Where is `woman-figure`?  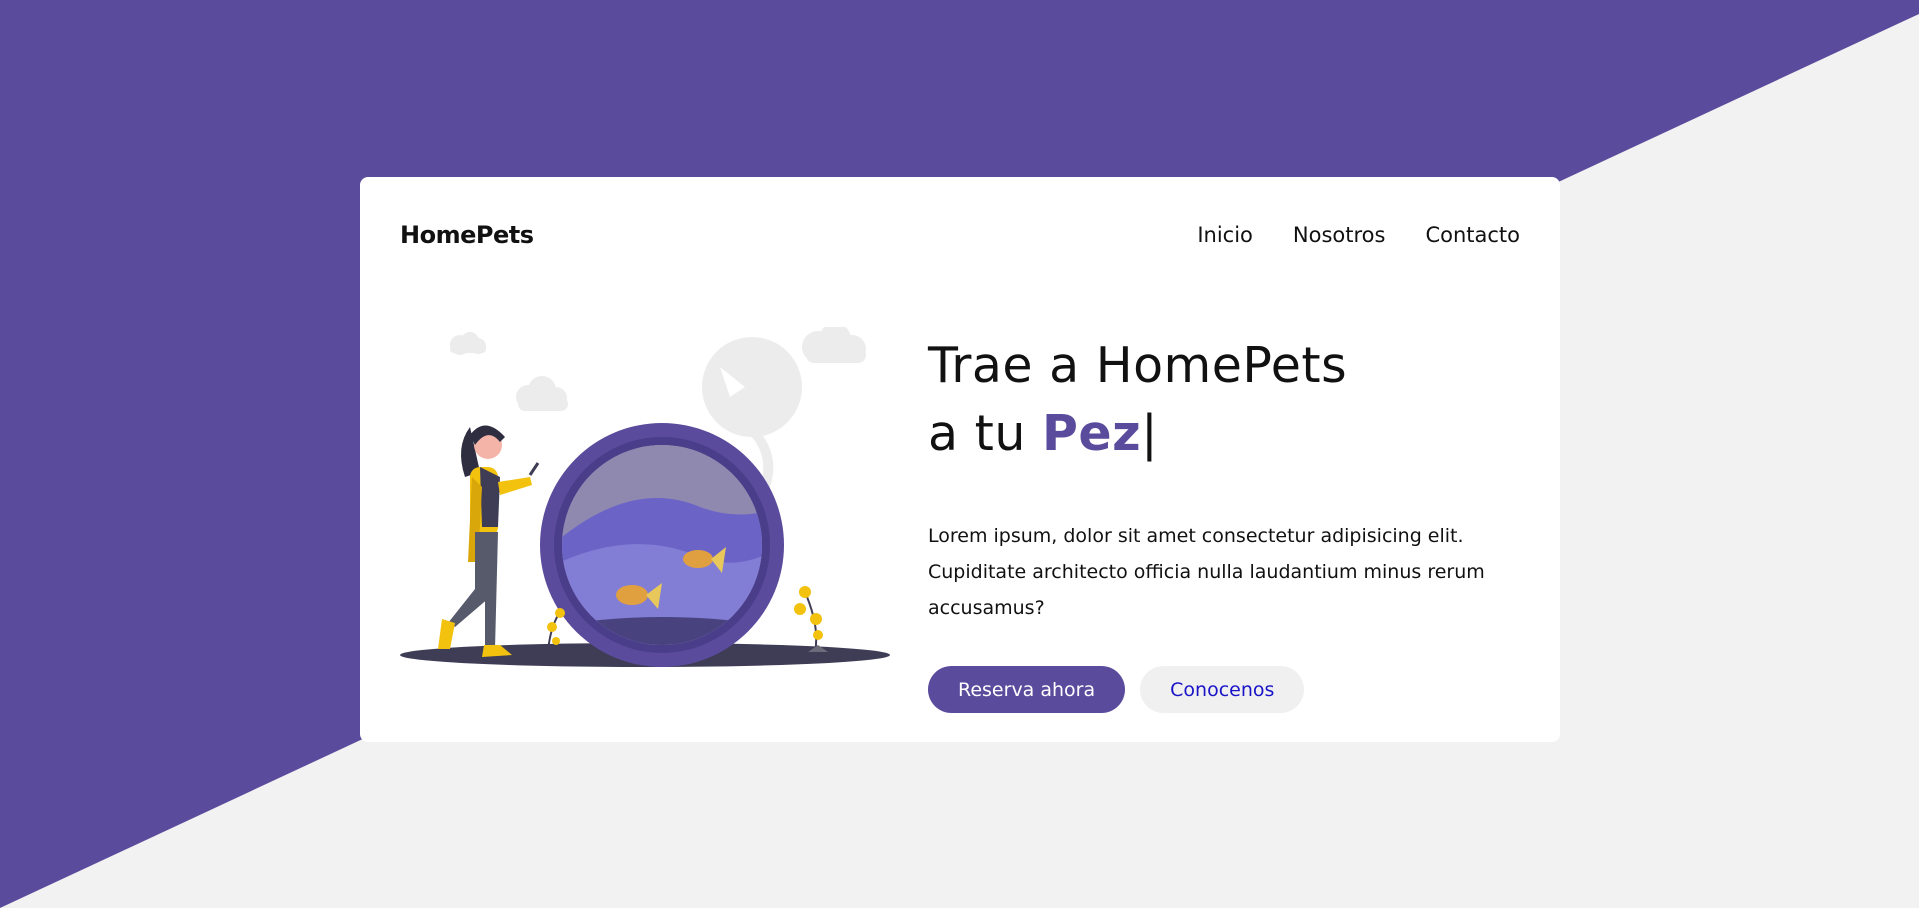 woman-figure is located at coordinates (489, 541).